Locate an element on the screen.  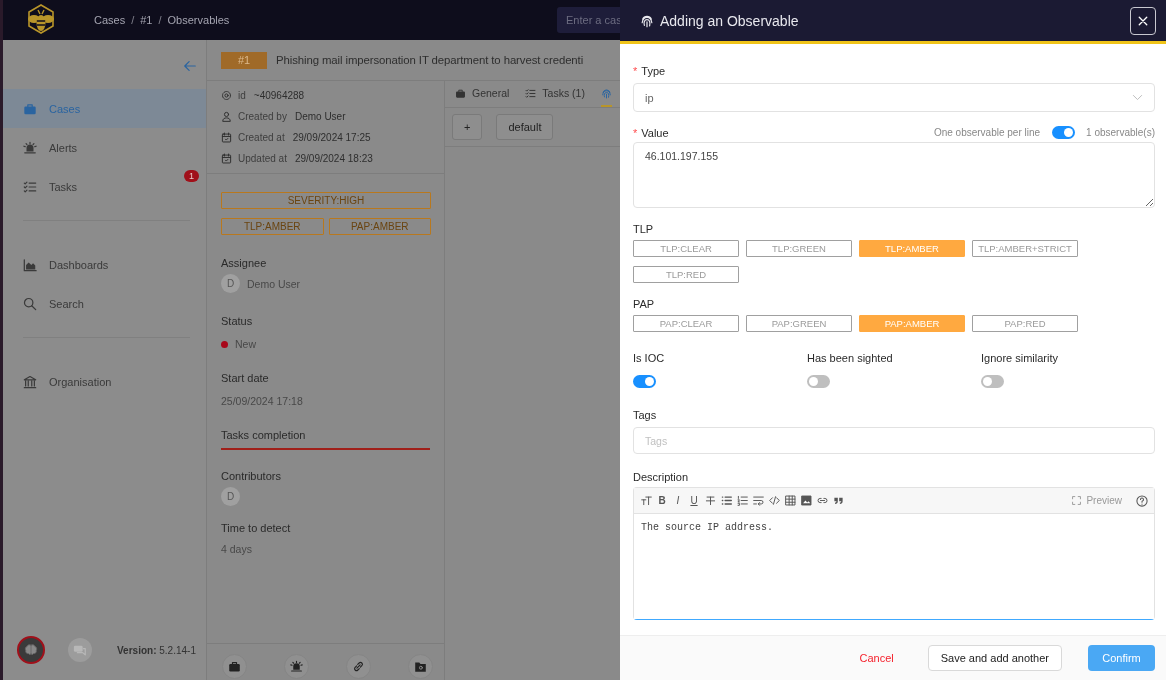
sidebar-item: Alerts is located at coordinates (104, 147).